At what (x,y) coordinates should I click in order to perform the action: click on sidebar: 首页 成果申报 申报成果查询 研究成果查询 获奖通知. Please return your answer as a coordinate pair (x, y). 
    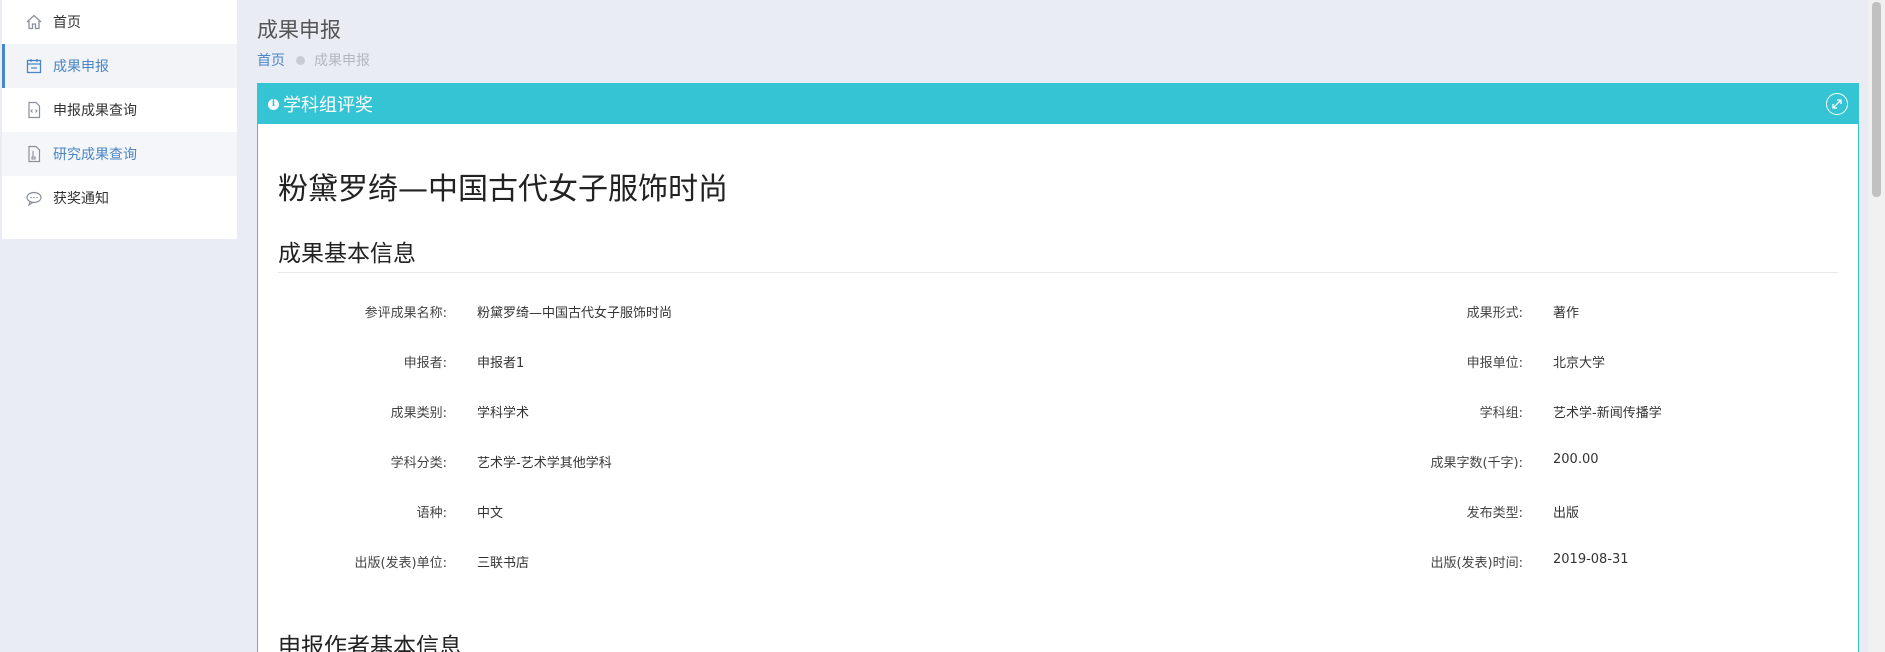
    Looking at the image, I should click on (119, 119).